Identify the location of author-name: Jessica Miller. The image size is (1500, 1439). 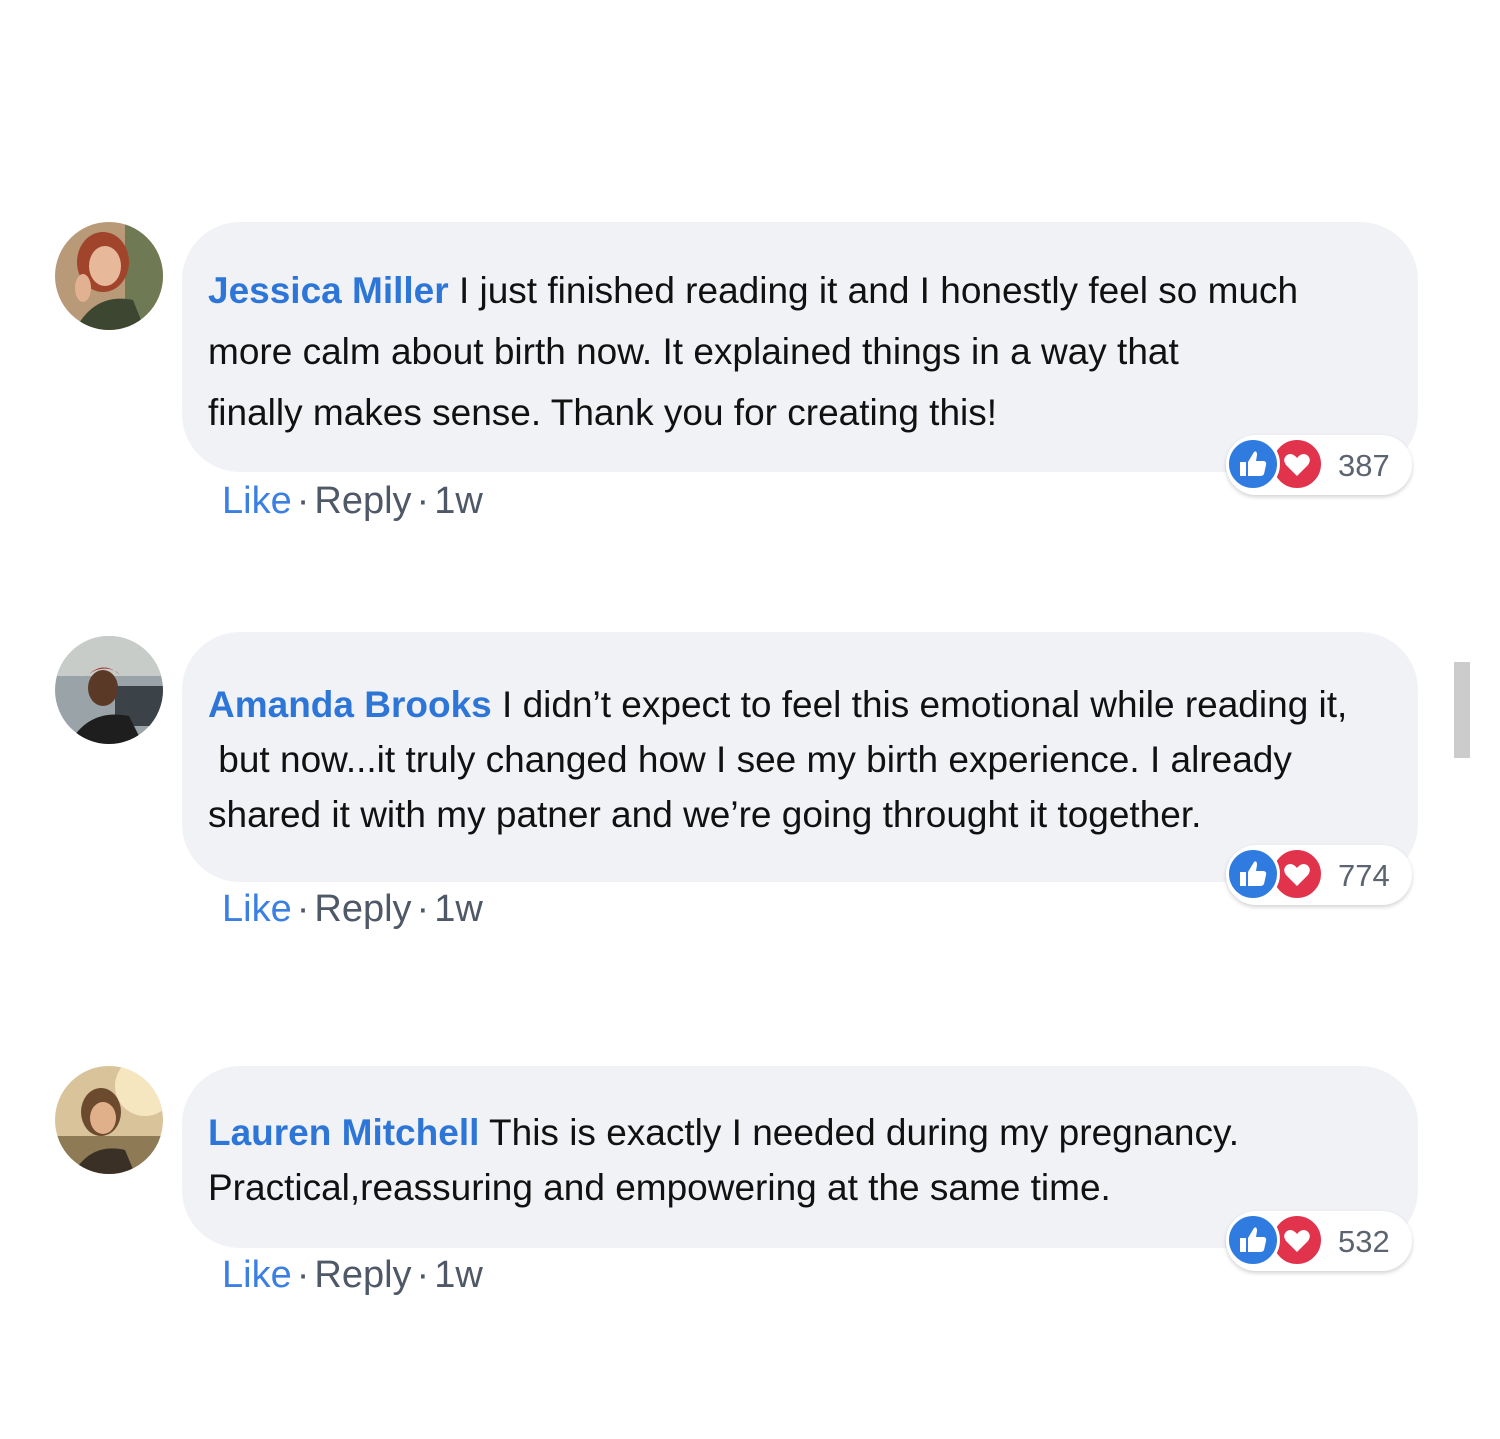
(328, 290).